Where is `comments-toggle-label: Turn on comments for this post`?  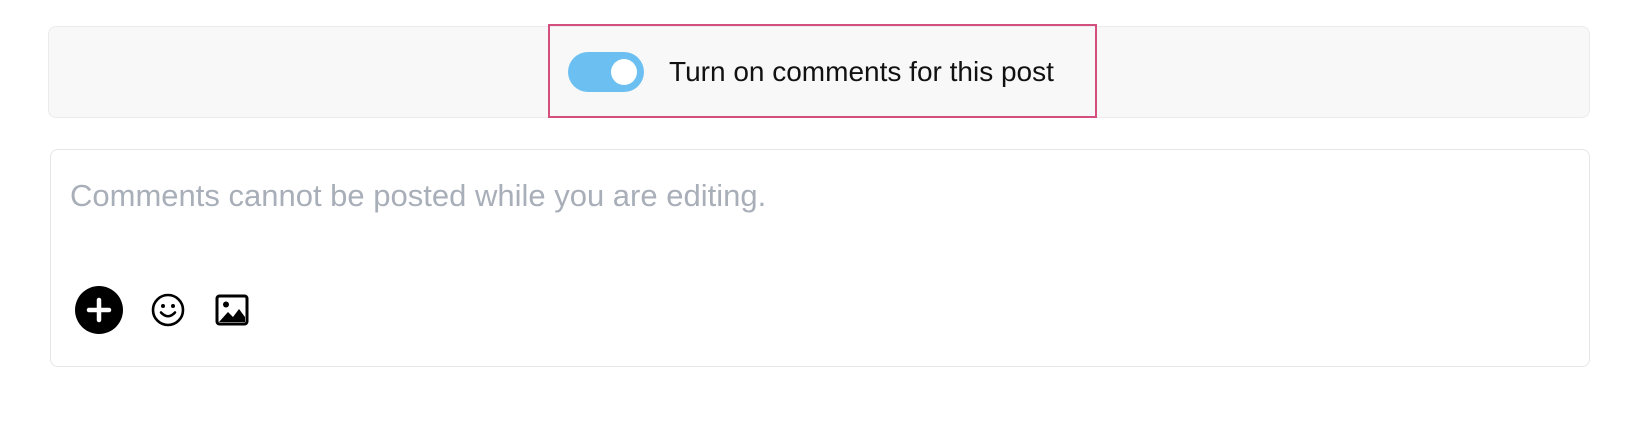 comments-toggle-label: Turn on comments for this post is located at coordinates (861, 71).